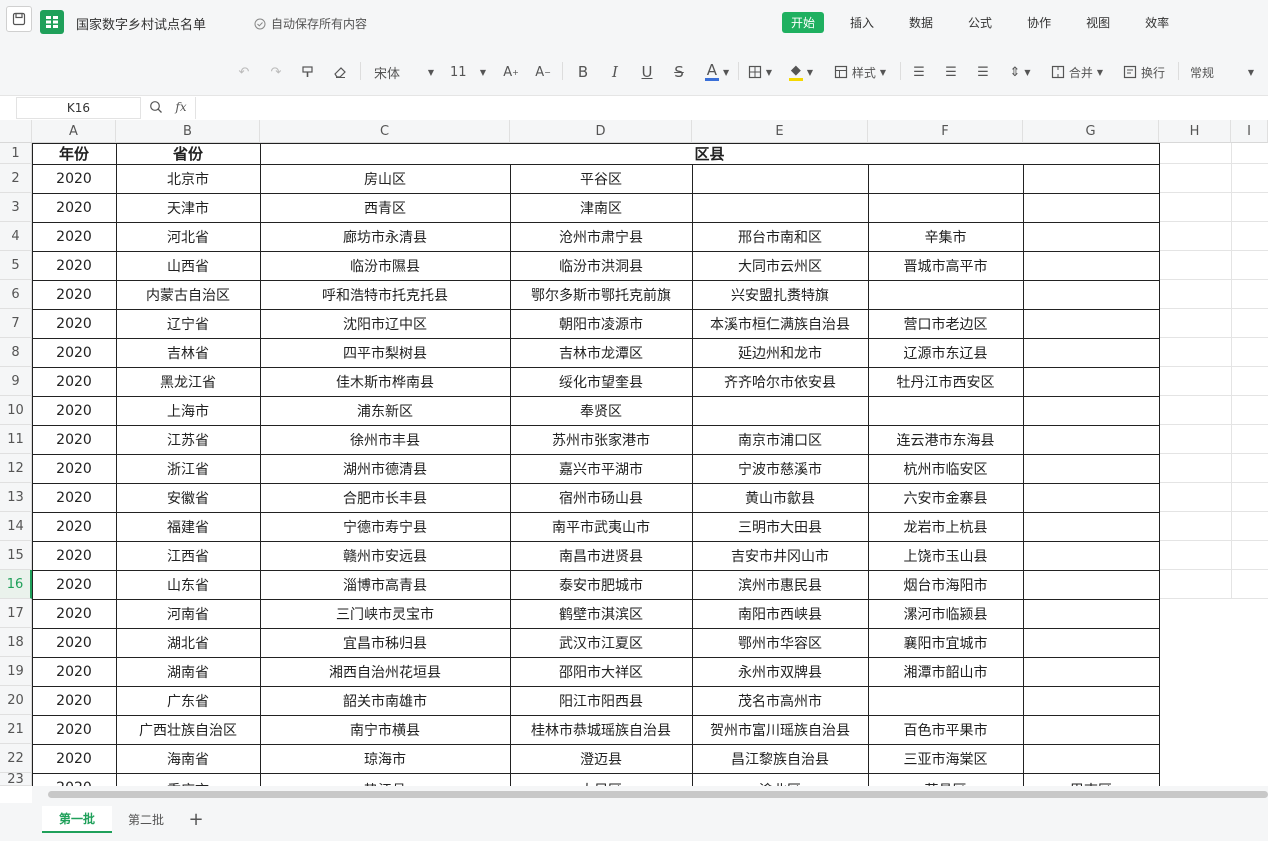 This screenshot has height=841, width=1268. I want to click on table-cell: 湖州市德清县, so click(385, 468).